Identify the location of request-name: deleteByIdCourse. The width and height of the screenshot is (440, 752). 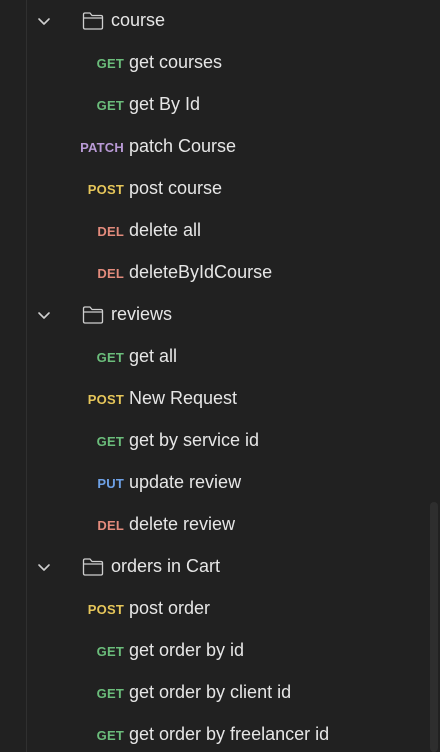
(201, 272).